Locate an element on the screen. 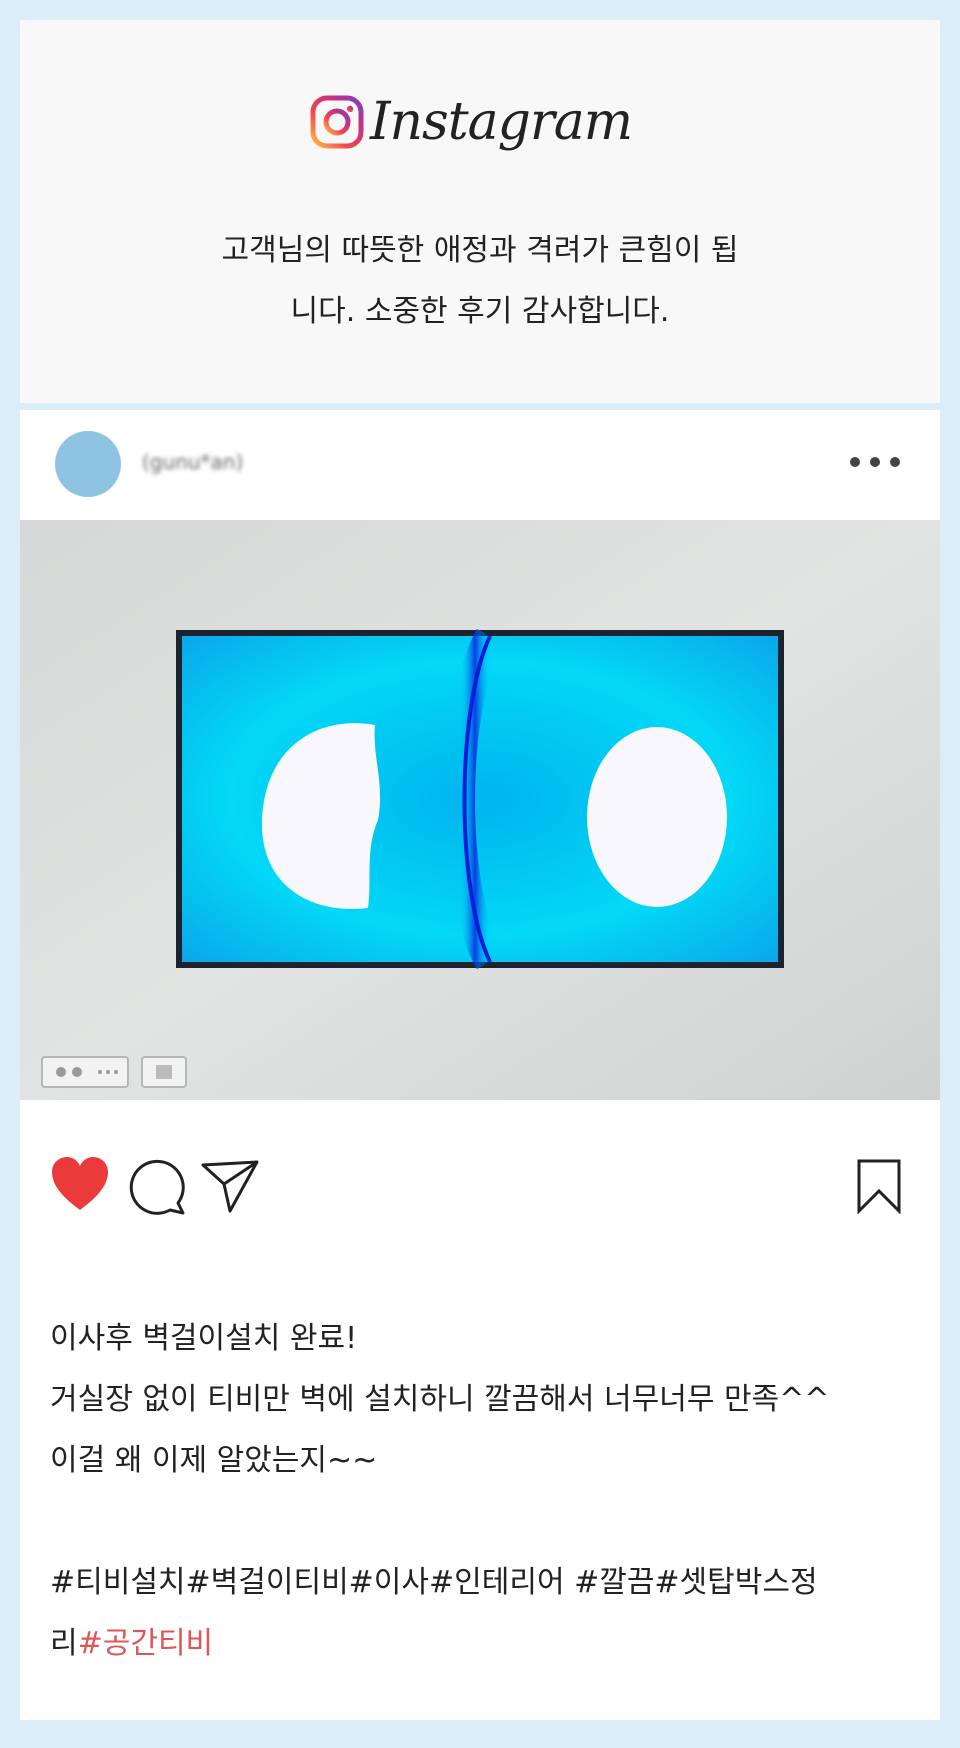  hashtag-highlight: #공간티비 is located at coordinates (146, 1643).